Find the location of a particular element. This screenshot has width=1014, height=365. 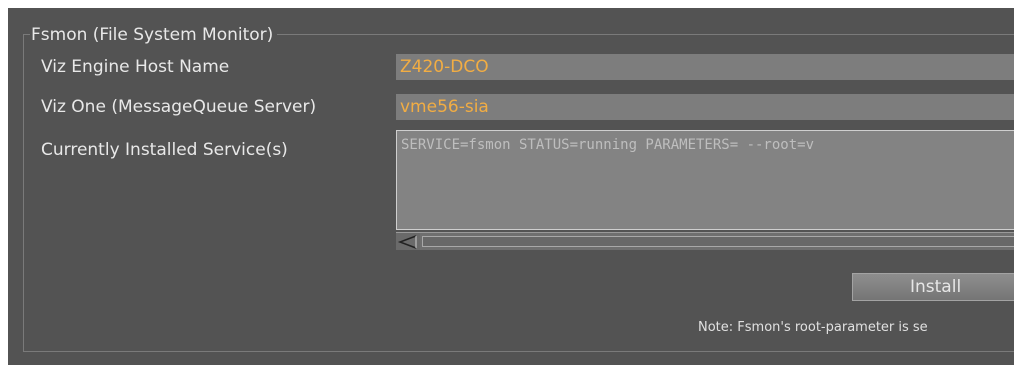

message-queue-field: vme56-sia is located at coordinates (705, 107).